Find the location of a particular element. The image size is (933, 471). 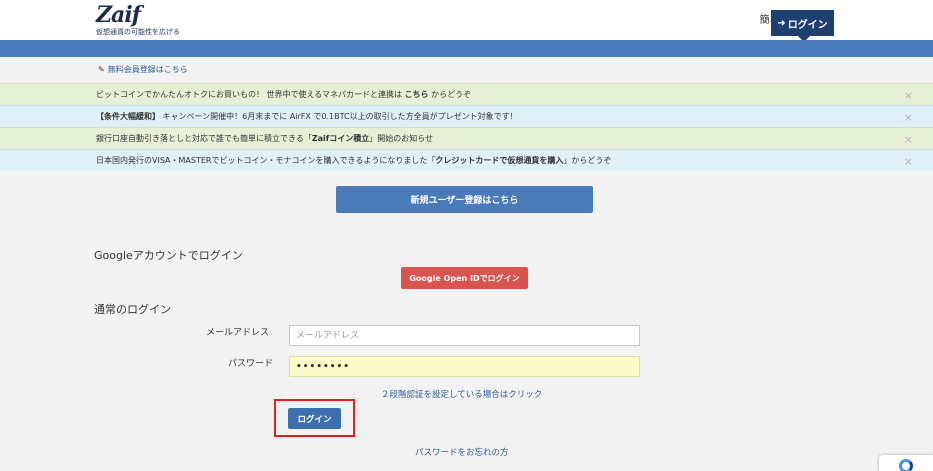

normal-login-heading: 通常のログイン is located at coordinates (132, 309).